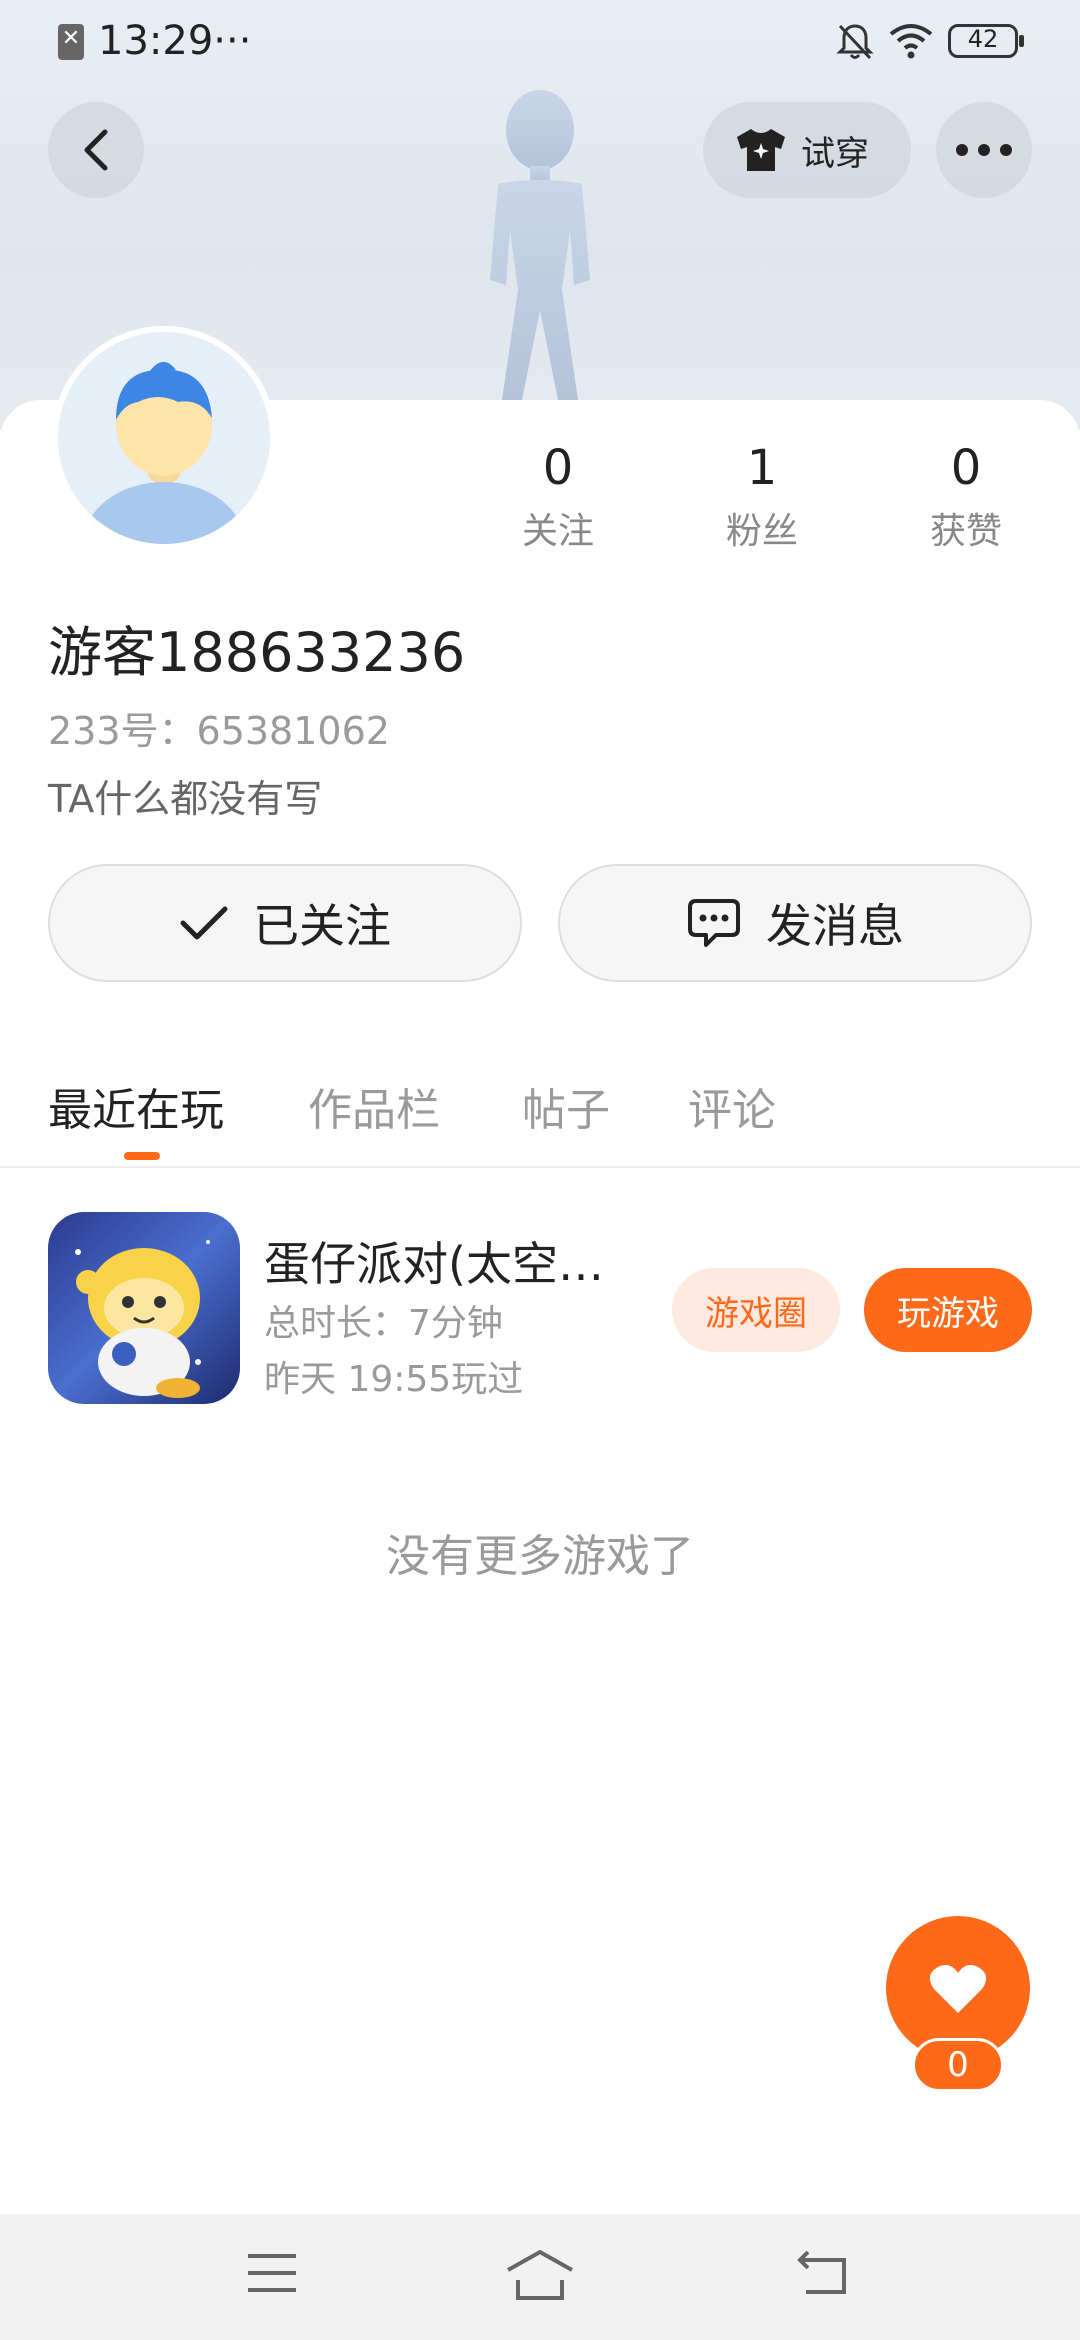 This screenshot has width=1080, height=2340. What do you see at coordinates (322, 926) in the screenshot?
I see `followed-label: 已关注` at bounding box center [322, 926].